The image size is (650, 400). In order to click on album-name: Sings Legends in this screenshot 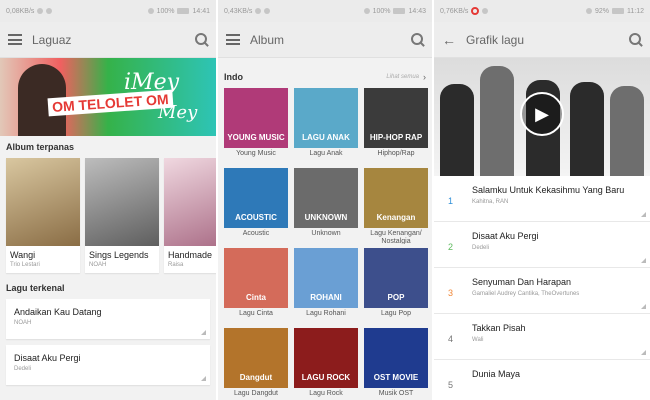, I will do `click(119, 255)`.